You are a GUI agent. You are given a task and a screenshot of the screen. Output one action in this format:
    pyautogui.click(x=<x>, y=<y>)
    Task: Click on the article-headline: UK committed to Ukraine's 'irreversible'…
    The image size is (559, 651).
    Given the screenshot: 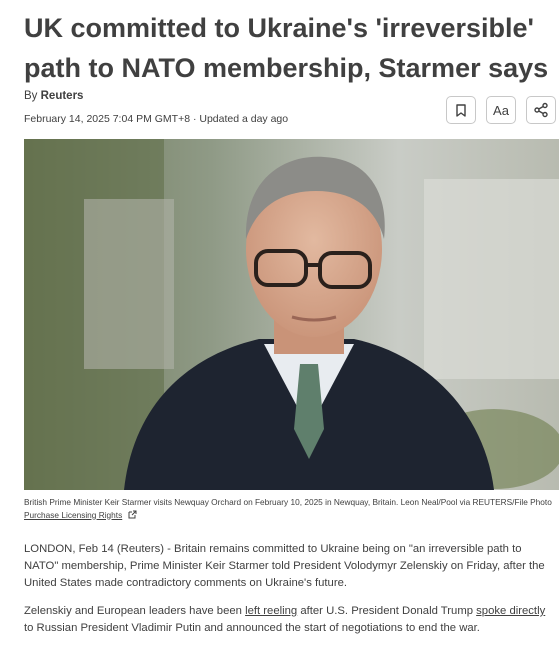 What is the action you would take?
    pyautogui.click(x=286, y=48)
    